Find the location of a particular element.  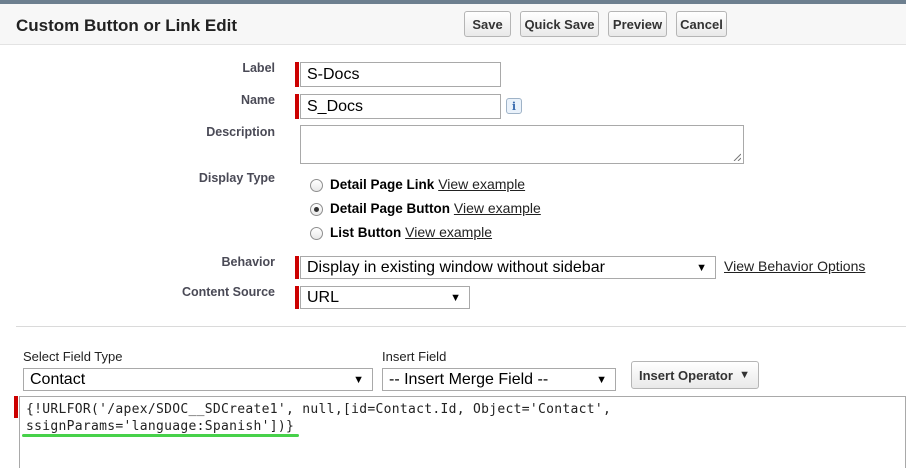

radio-detail-page-button is located at coordinates (316, 209).